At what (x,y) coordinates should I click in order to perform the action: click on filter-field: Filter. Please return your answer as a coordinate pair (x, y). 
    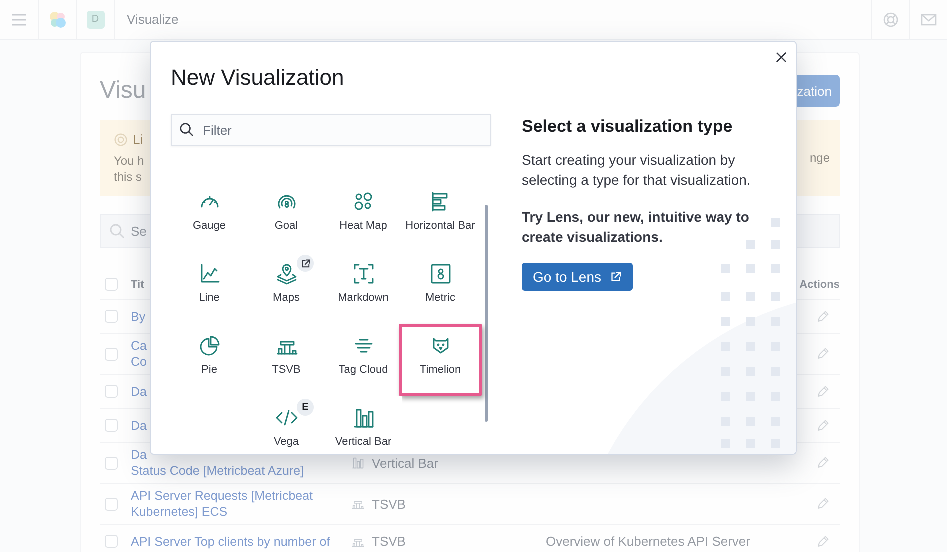
    Looking at the image, I should click on (331, 130).